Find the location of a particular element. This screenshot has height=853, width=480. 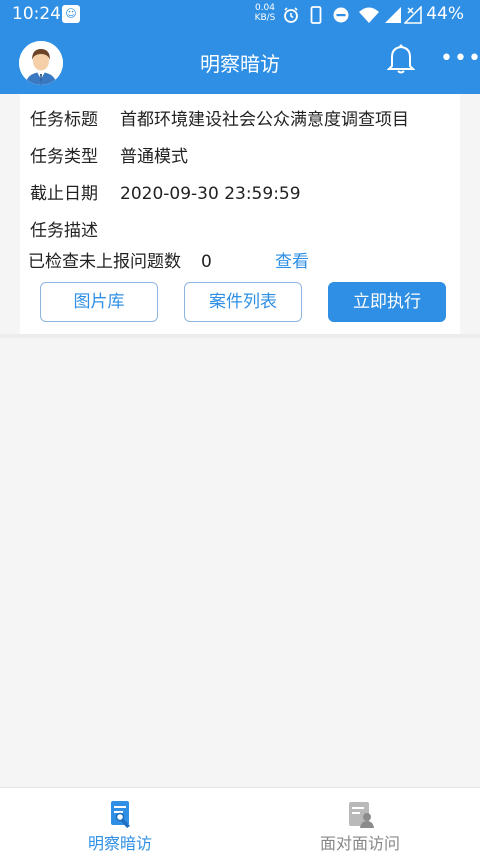

task-deadline-row: 截止日期 2020-09-30 23:59:59 is located at coordinates (165, 191).